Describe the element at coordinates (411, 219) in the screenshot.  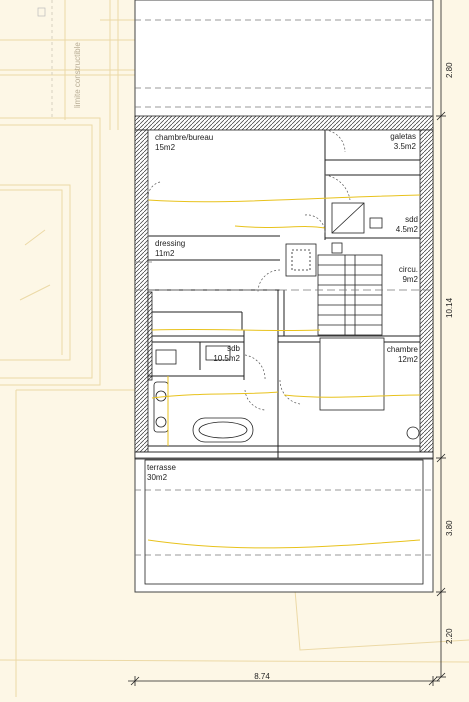
I see `room-name-sdd: sdd` at that location.